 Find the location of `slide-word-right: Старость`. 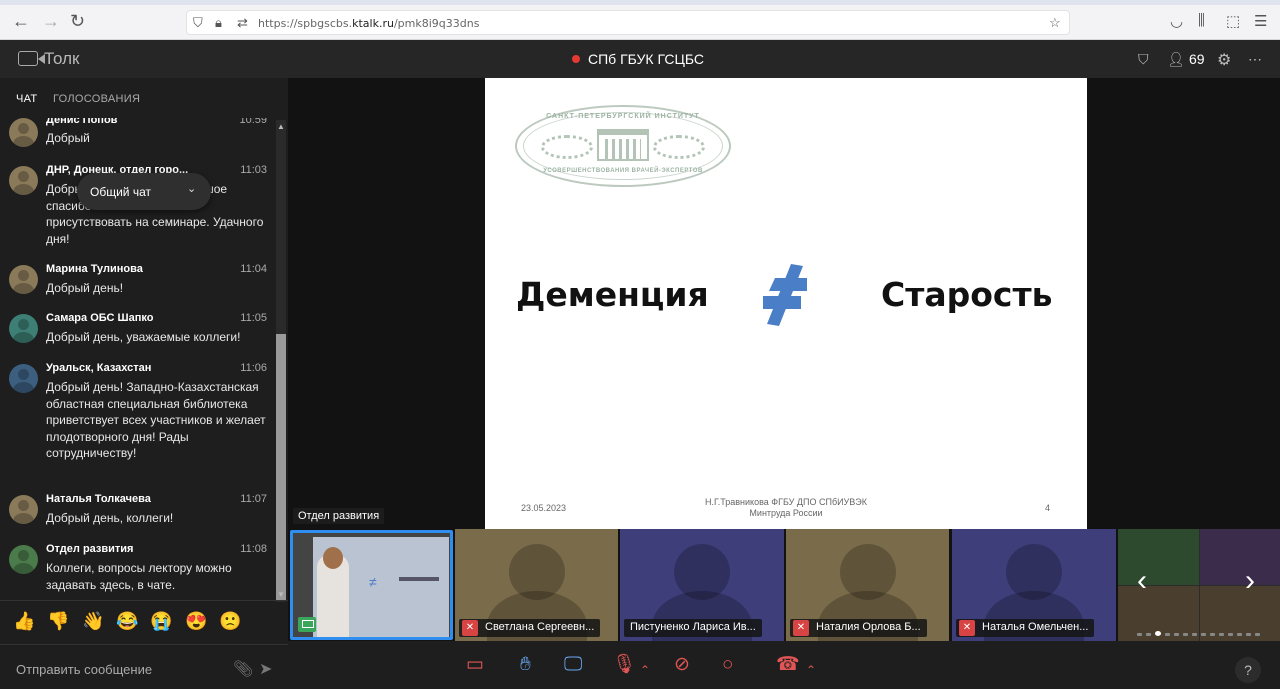

slide-word-right: Старость is located at coordinates (967, 294).